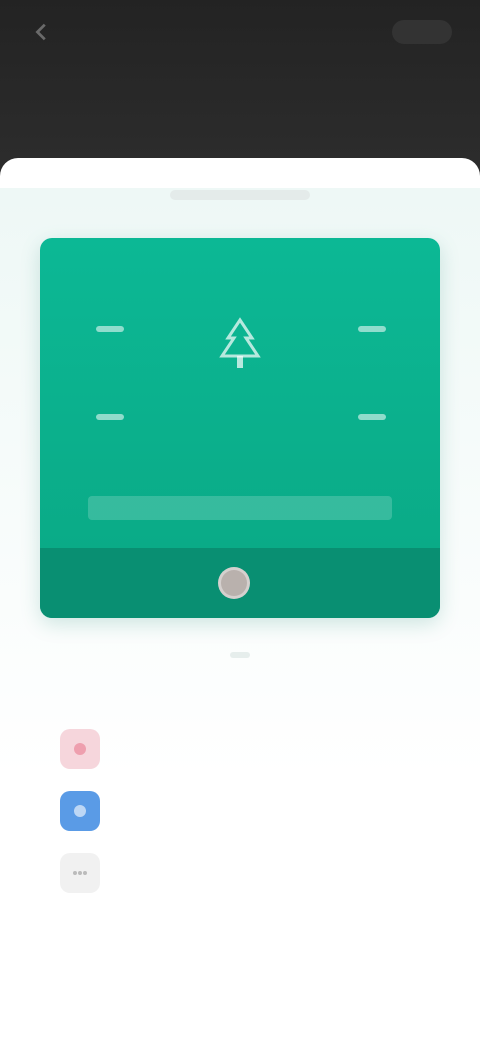 The height and width of the screenshot is (1040, 480). What do you see at coordinates (244, 940) in the screenshot?
I see `share-note` at bounding box center [244, 940].